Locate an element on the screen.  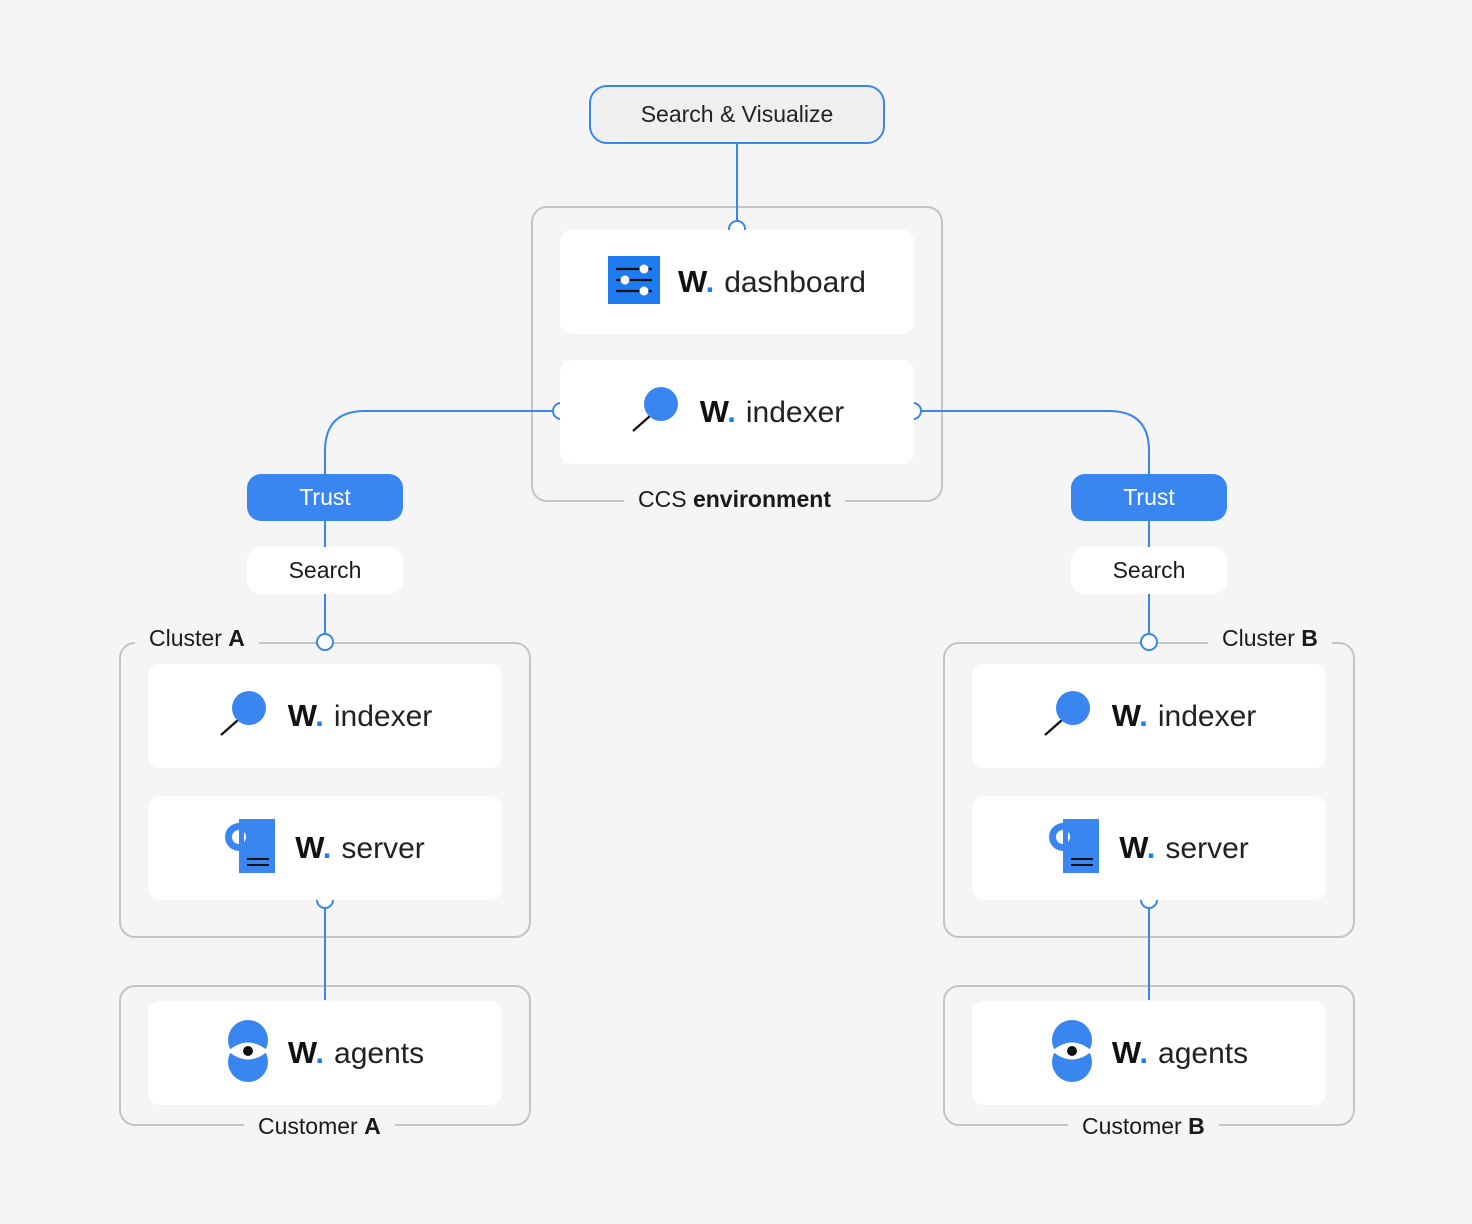
line-indexer-to-cluster-b is located at coordinates (1035, 522).